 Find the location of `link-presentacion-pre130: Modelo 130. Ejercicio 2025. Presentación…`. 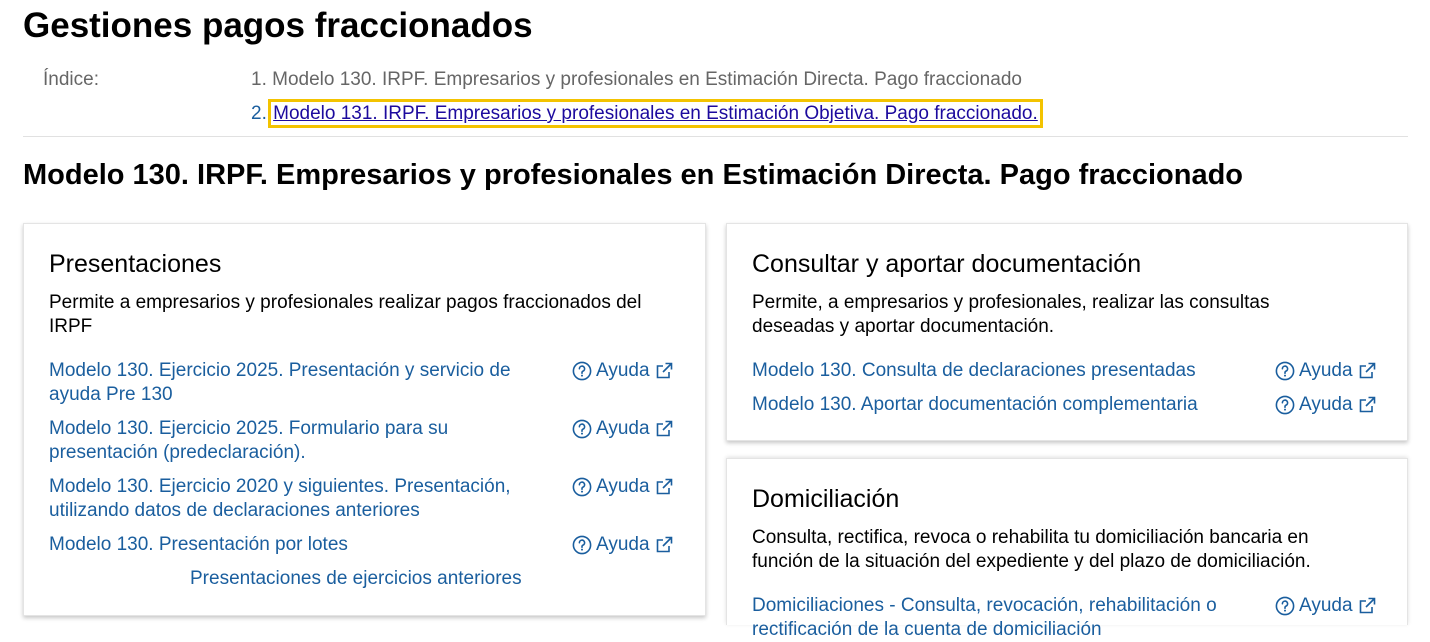

link-presentacion-pre130: Modelo 130. Ejercicio 2025. Presentación… is located at coordinates (299, 383).